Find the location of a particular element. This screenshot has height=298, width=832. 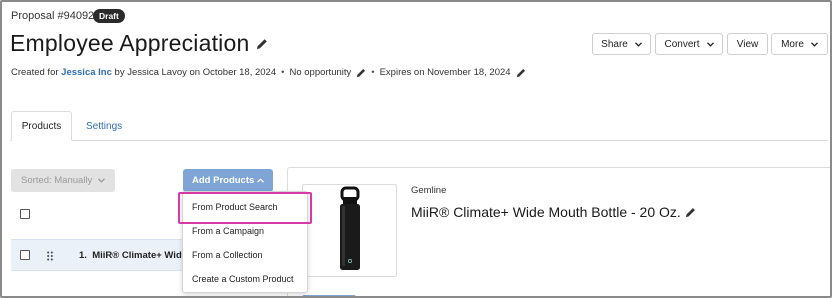

status-badge: Draft is located at coordinates (109, 16).